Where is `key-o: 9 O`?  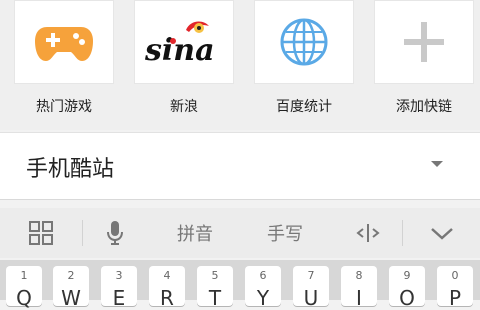 key-o: 9 O is located at coordinates (407, 288).